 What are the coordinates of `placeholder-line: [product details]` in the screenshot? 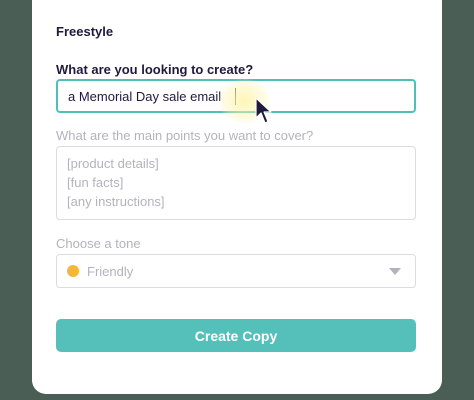 It's located at (113, 163).